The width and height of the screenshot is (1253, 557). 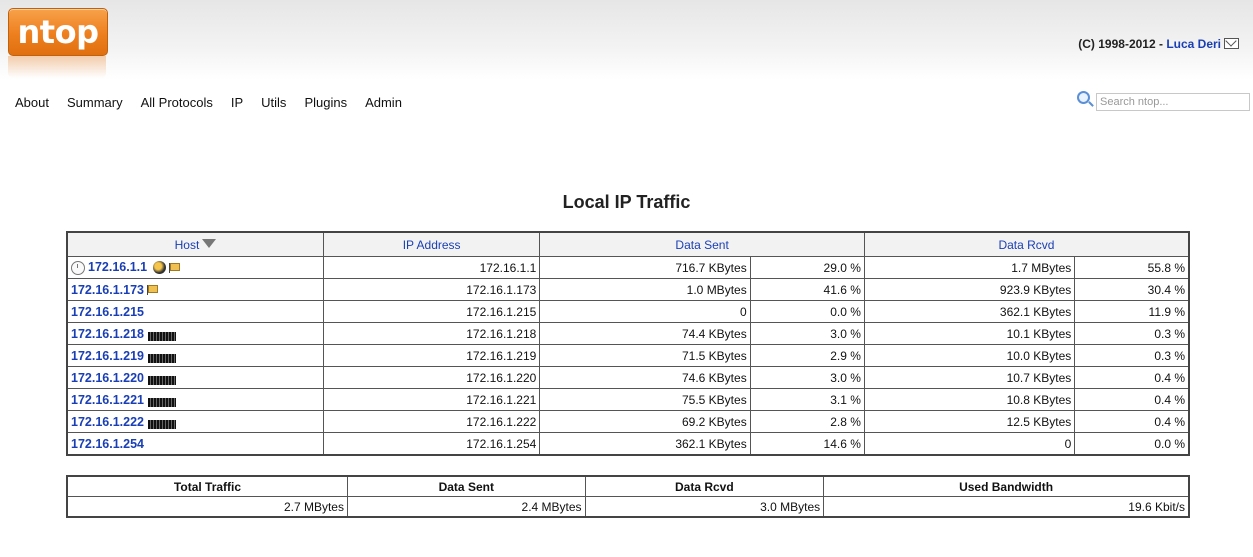 I want to click on host-link: 172.16.1.222, so click(x=107, y=422).